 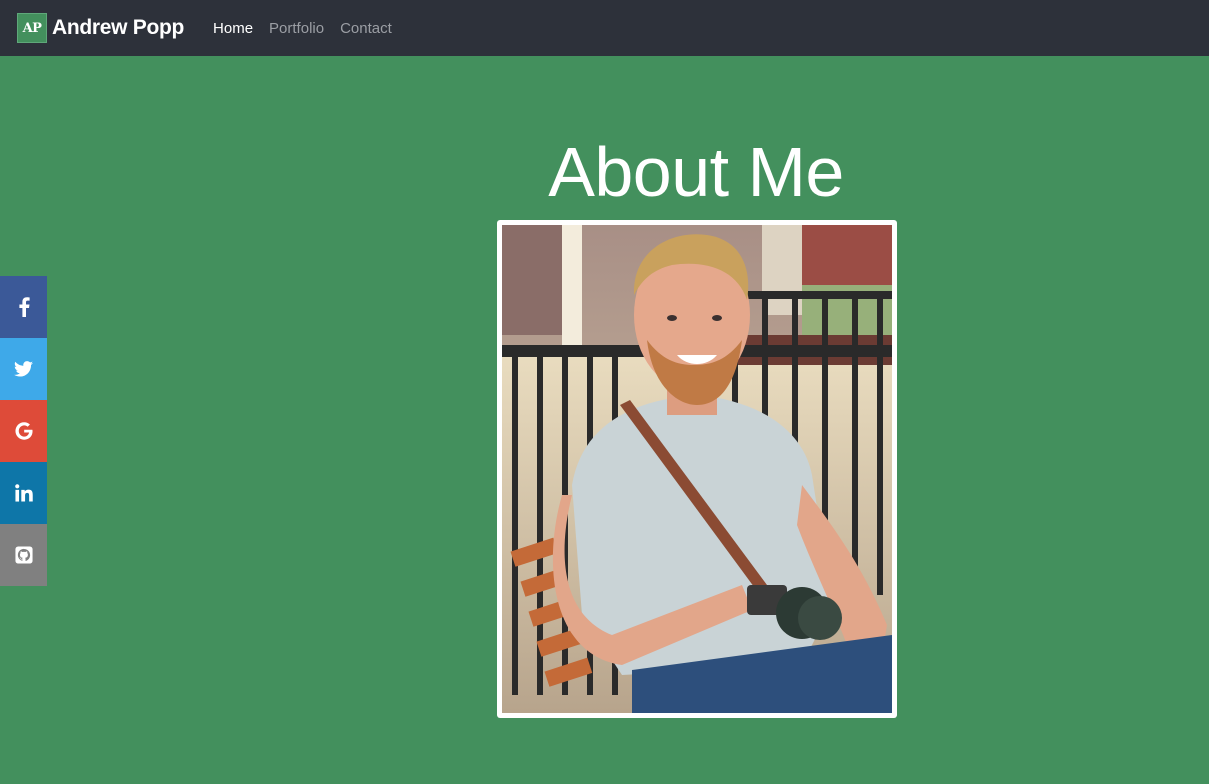 I want to click on twitter-icon, so click(x=23, y=369).